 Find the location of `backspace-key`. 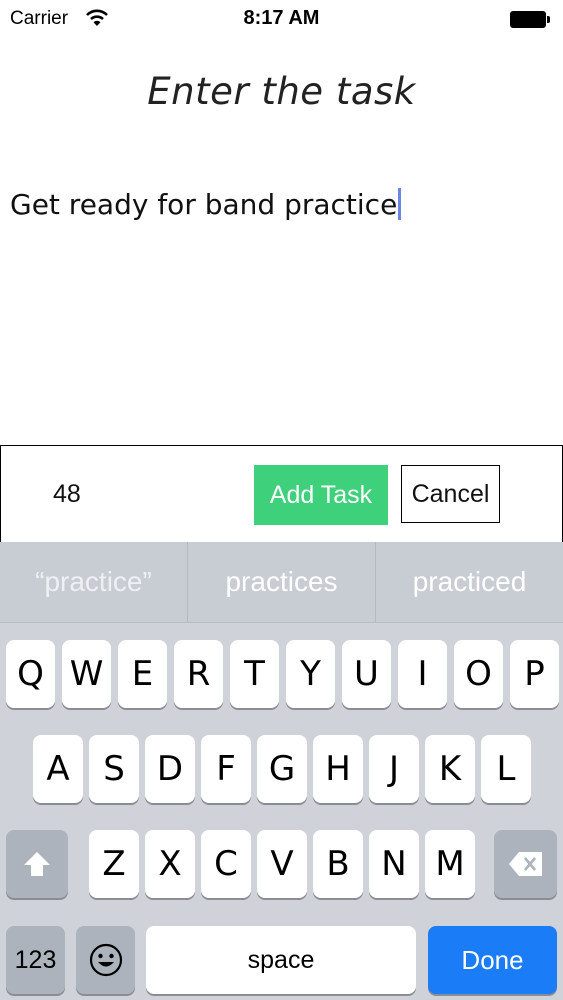

backspace-key is located at coordinates (525, 864).